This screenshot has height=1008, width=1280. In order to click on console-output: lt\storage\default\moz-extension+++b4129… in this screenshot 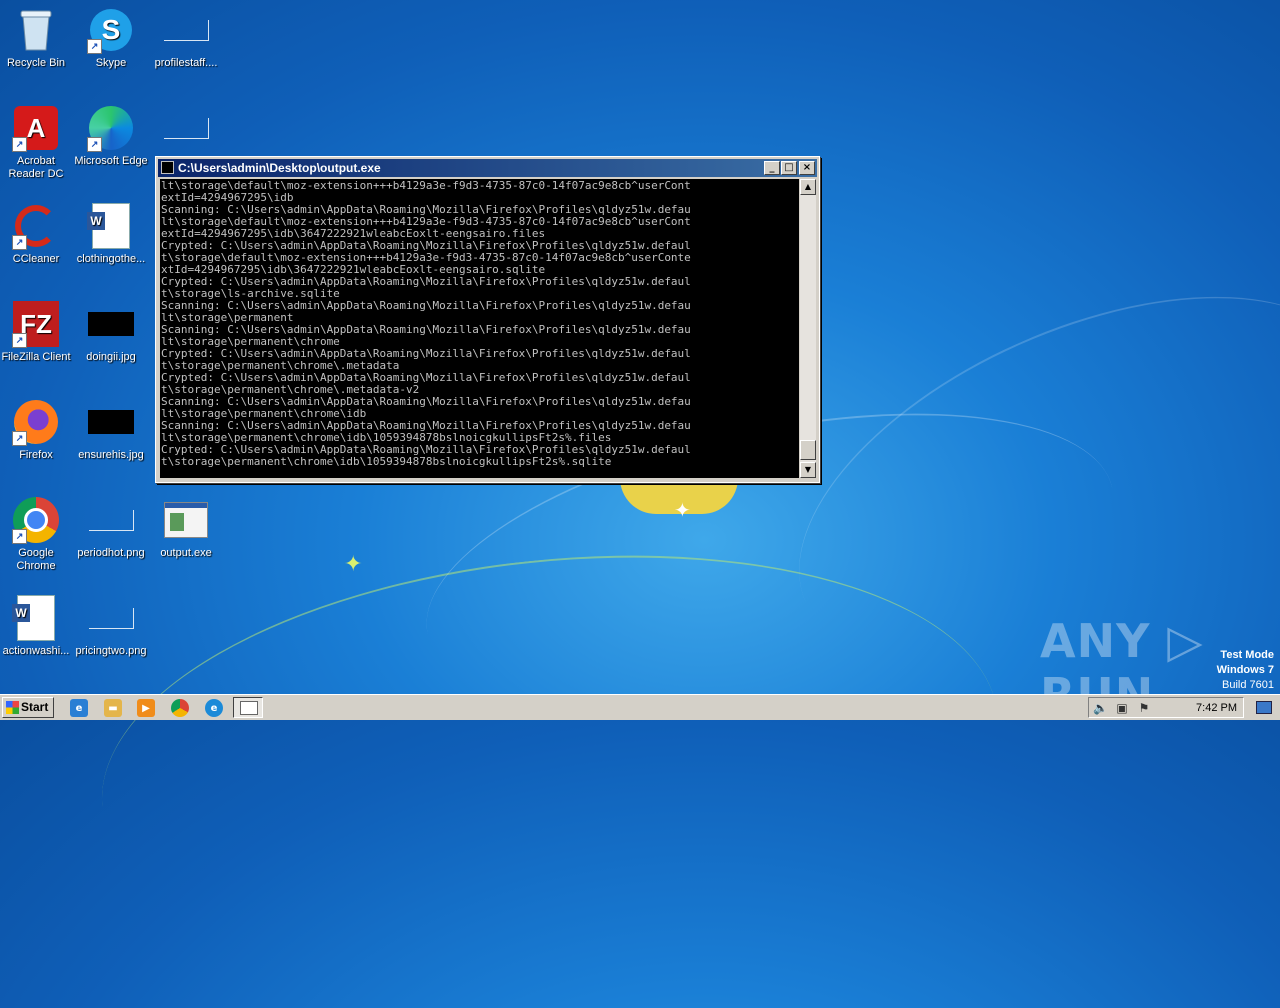, I will do `click(479, 328)`.